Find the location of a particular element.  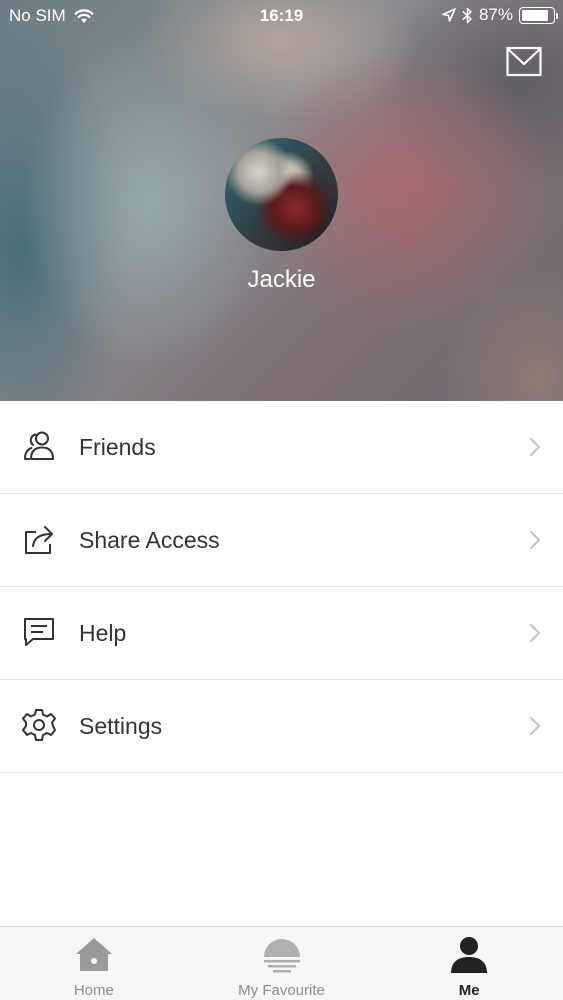

tab-label-home: Home is located at coordinates (93, 990).